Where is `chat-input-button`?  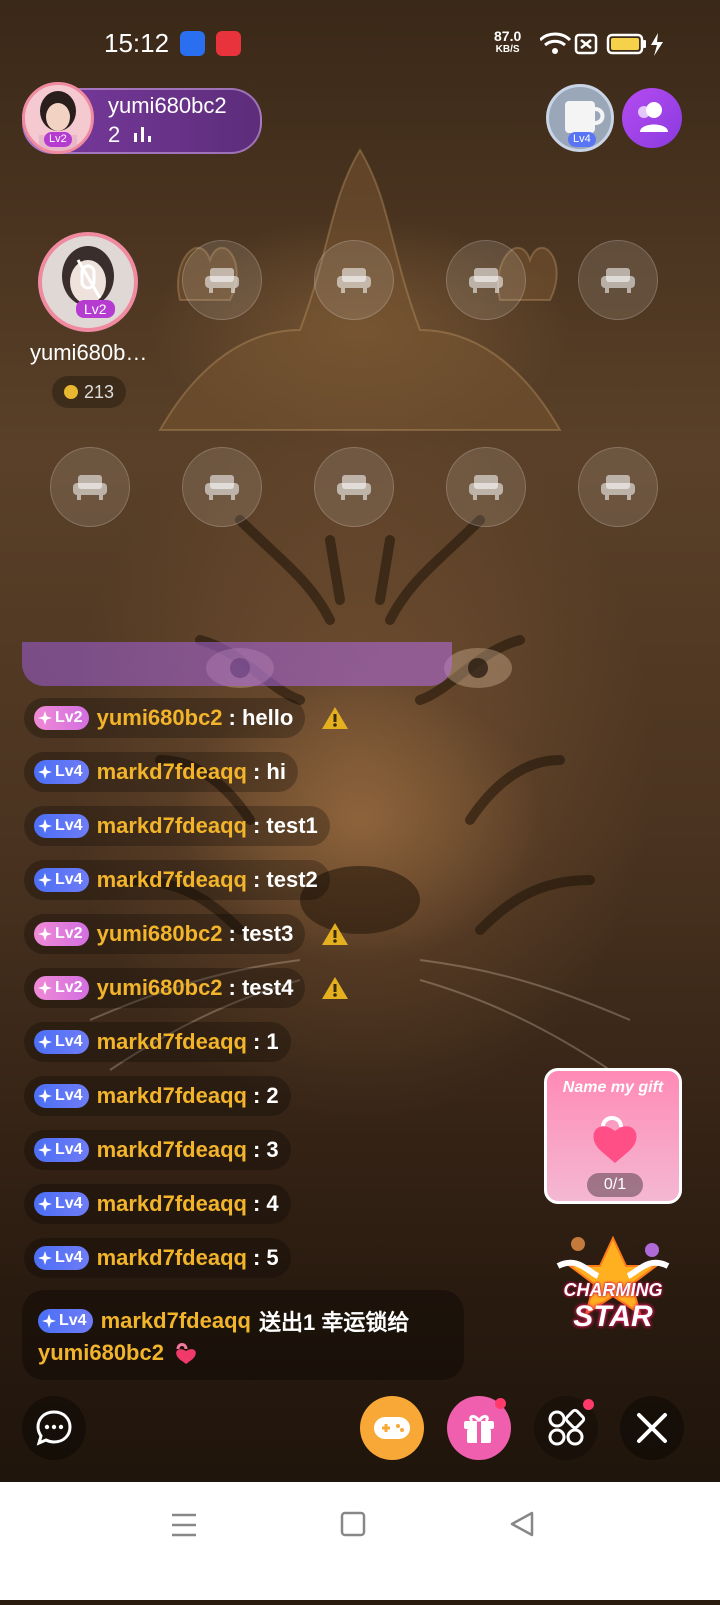
chat-input-button is located at coordinates (54, 1428).